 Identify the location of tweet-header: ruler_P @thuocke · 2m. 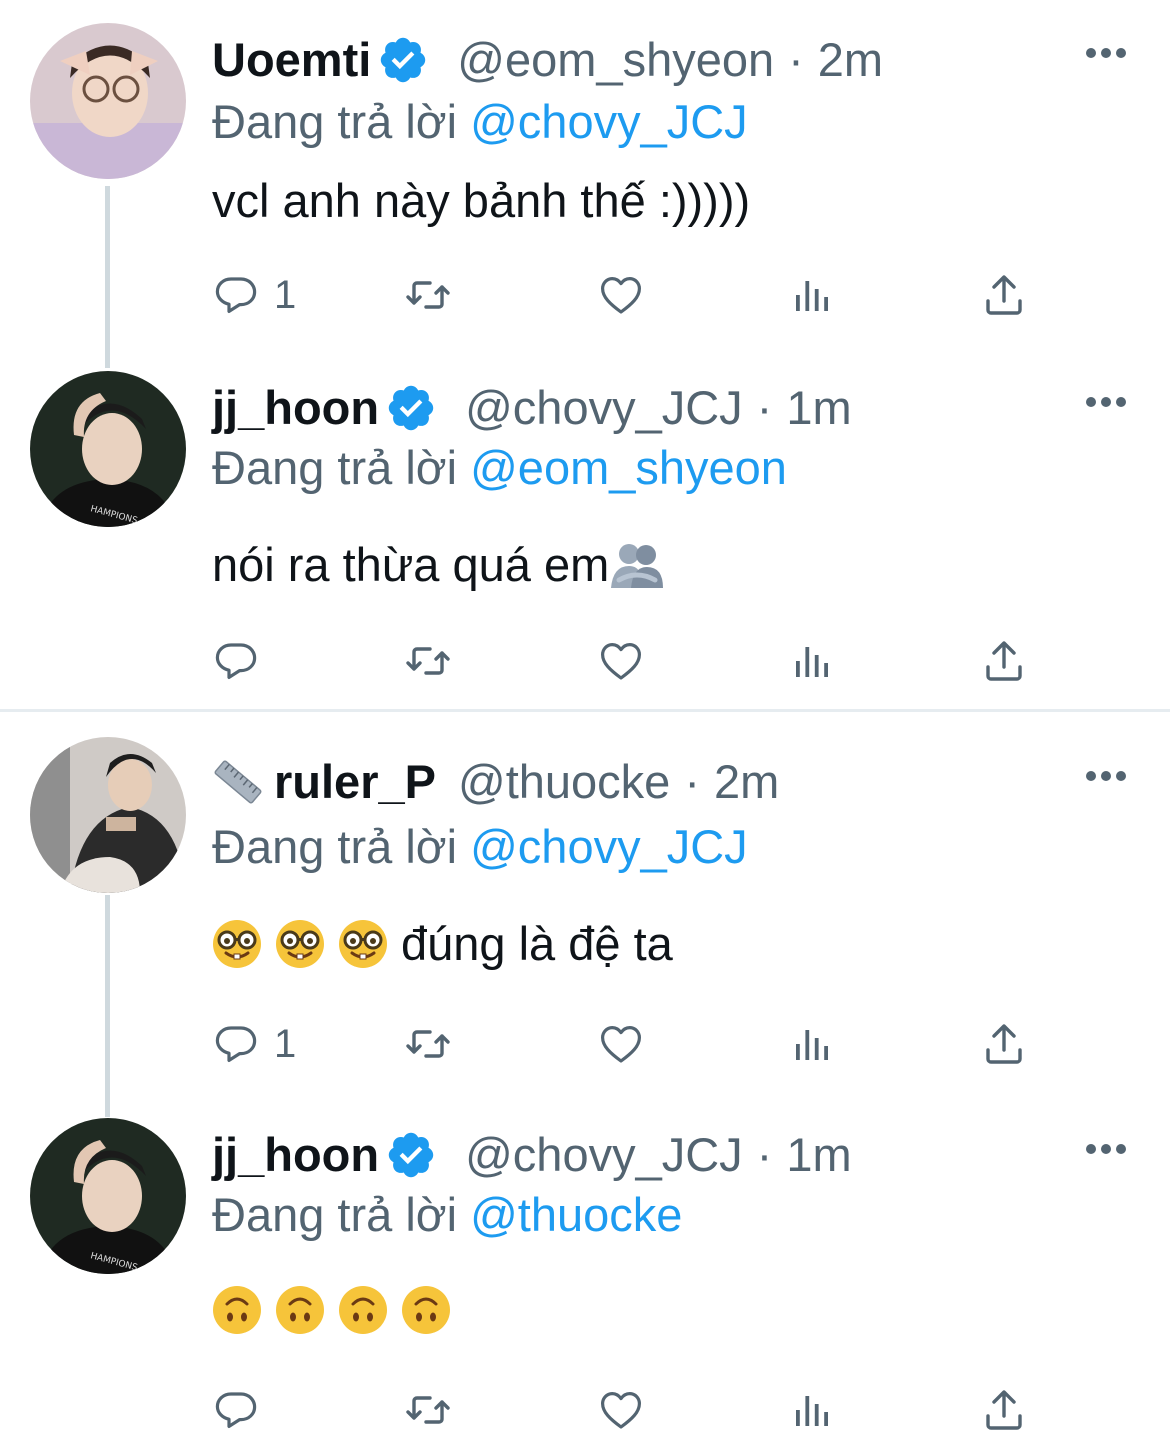
(495, 782).